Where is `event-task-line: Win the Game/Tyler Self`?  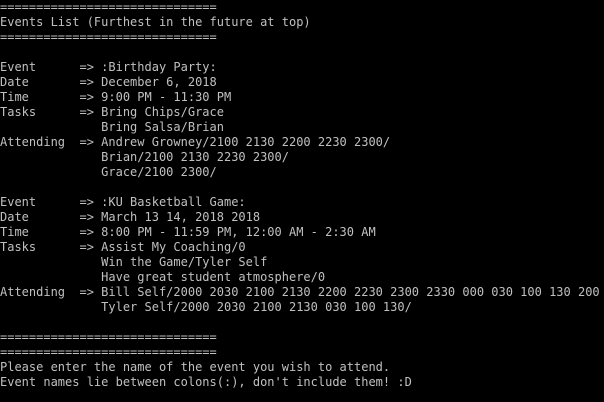
event-task-line: Win the Game/Tyler Self is located at coordinates (134, 262).